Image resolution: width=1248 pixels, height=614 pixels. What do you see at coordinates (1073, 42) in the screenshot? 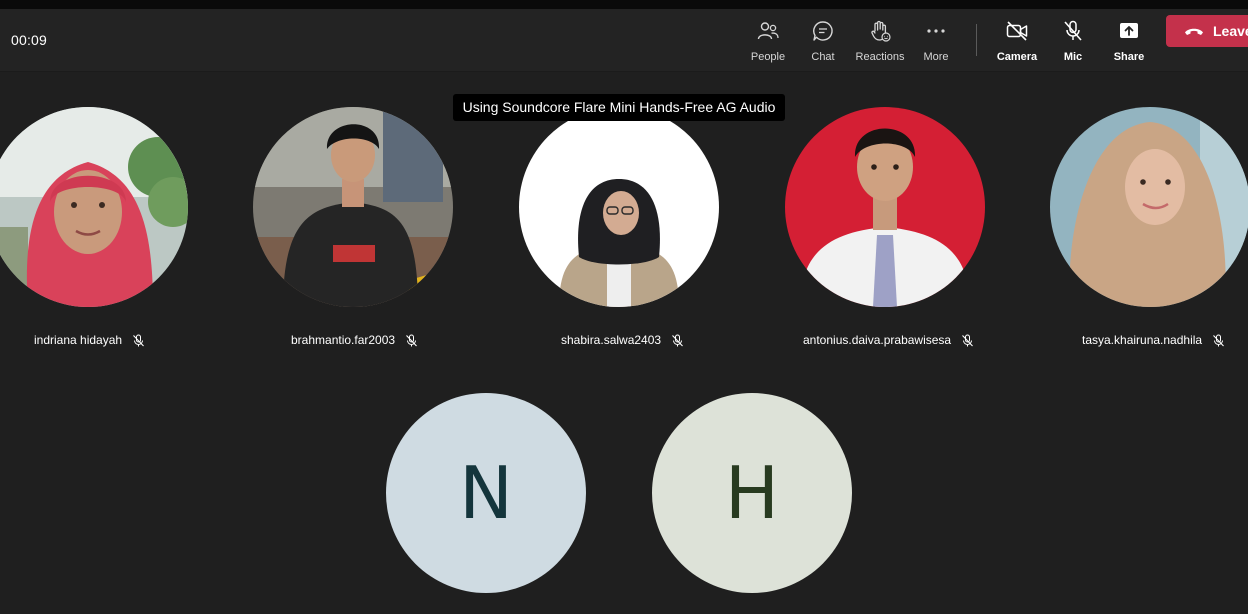
I see `mic-button: Mic` at bounding box center [1073, 42].